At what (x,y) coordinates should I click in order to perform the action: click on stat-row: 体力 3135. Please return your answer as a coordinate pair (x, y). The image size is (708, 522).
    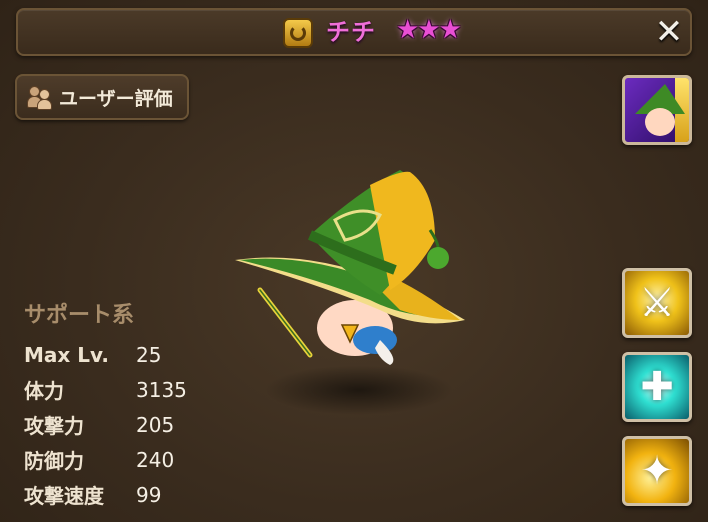
    Looking at the image, I should click on (105, 389).